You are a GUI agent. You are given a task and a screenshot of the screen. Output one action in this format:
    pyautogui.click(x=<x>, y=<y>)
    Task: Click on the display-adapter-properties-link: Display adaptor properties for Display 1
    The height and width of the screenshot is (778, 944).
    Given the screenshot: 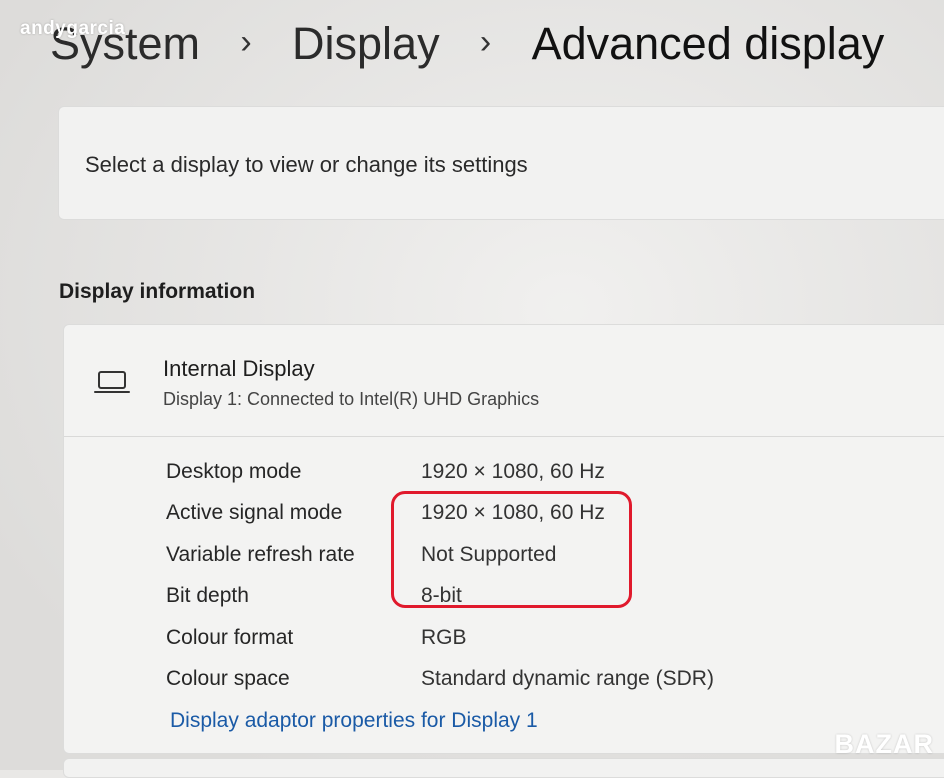 What is the action you would take?
    pyautogui.click(x=354, y=721)
    